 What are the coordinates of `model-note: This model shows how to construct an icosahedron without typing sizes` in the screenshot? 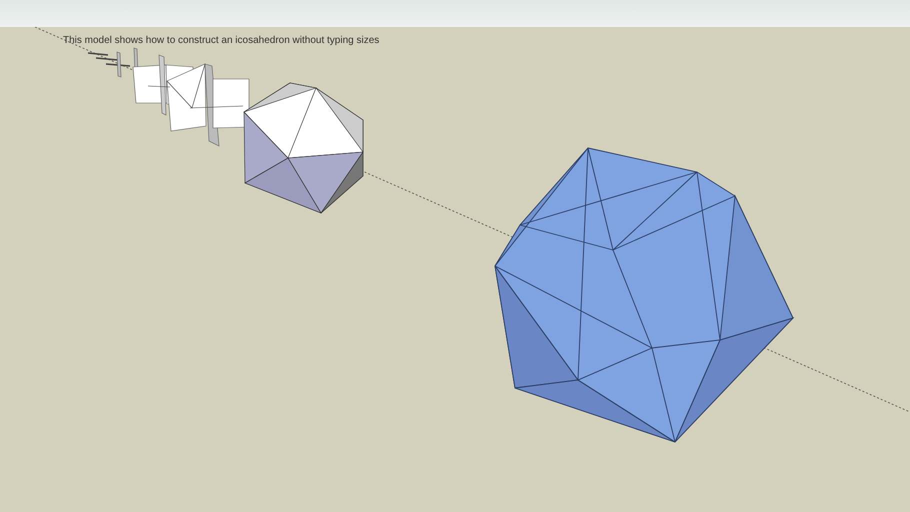 It's located at (221, 40).